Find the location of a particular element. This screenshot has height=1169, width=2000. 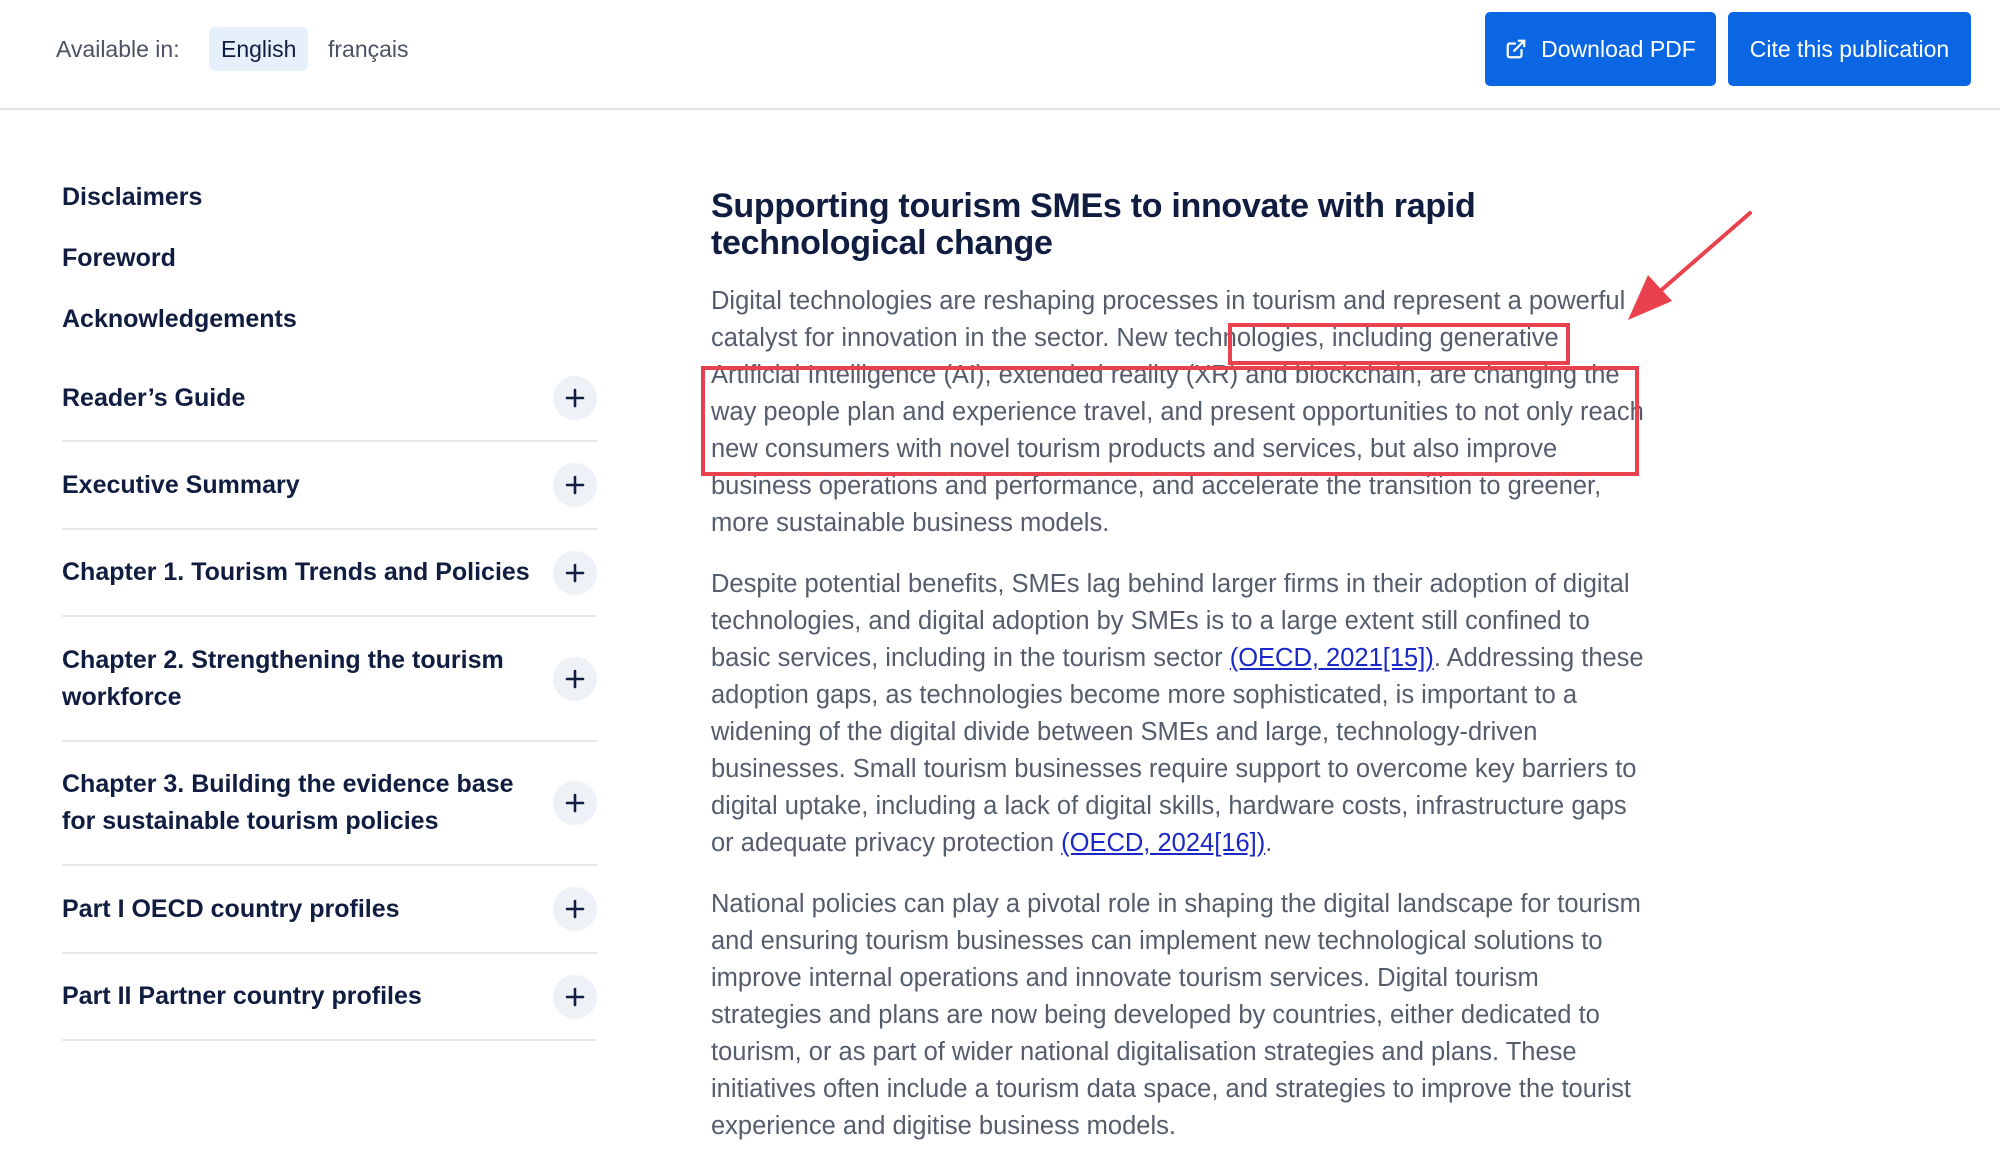

toc-item-label: Part I OECD country profiles is located at coordinates (231, 908).